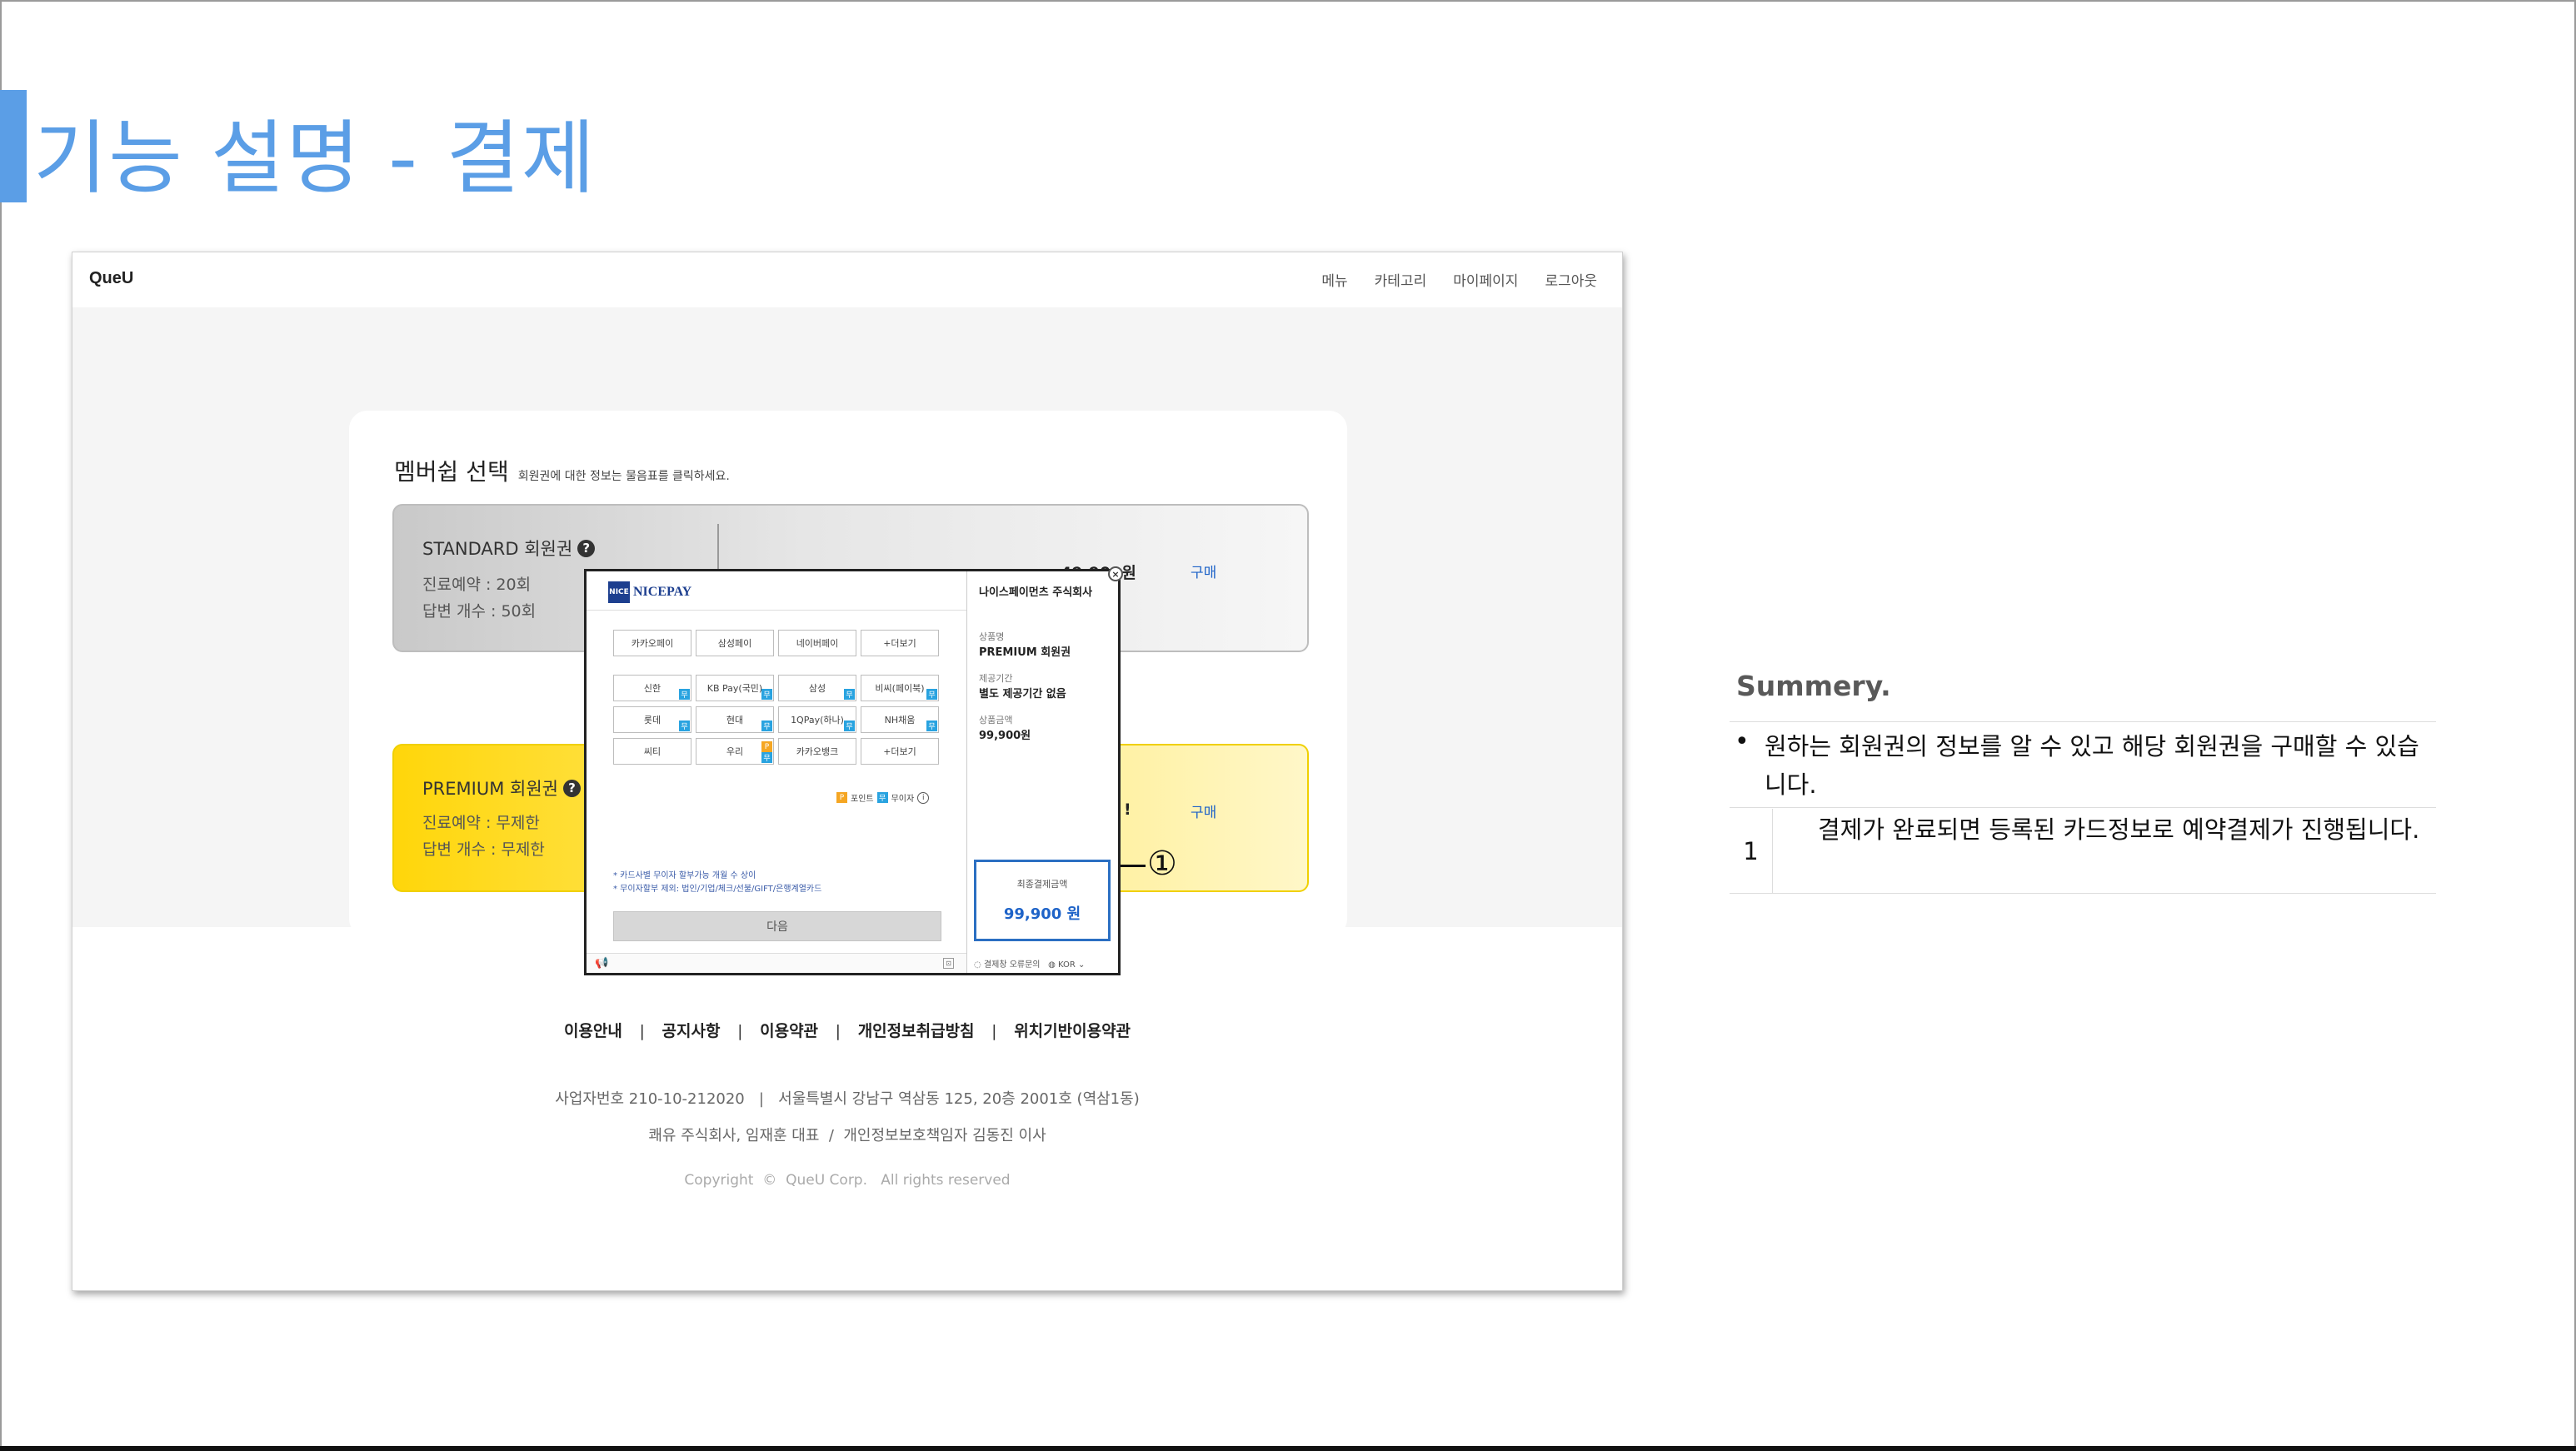 The width and height of the screenshot is (2576, 1451). I want to click on footer-links: 이용안내 | 공지사항 | 이용약관 | 개인정보취급방침 | 위치기반이용약관, so click(847, 1030).